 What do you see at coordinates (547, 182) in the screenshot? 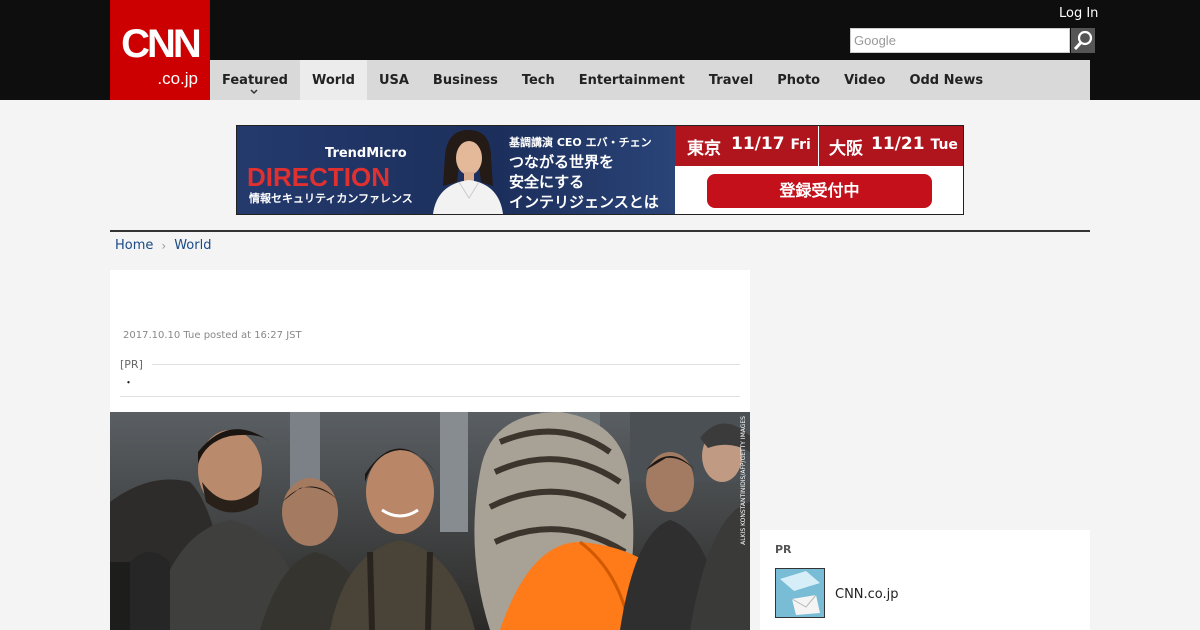
I see `banner-copy-line: 安全にする` at bounding box center [547, 182].